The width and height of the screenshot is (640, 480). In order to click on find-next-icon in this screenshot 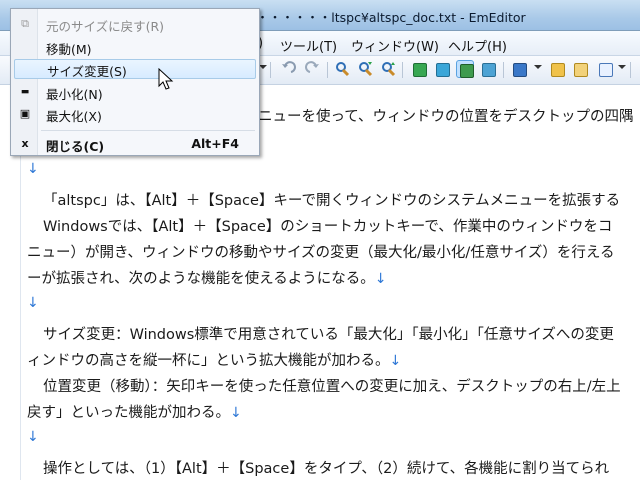, I will do `click(365, 69)`.